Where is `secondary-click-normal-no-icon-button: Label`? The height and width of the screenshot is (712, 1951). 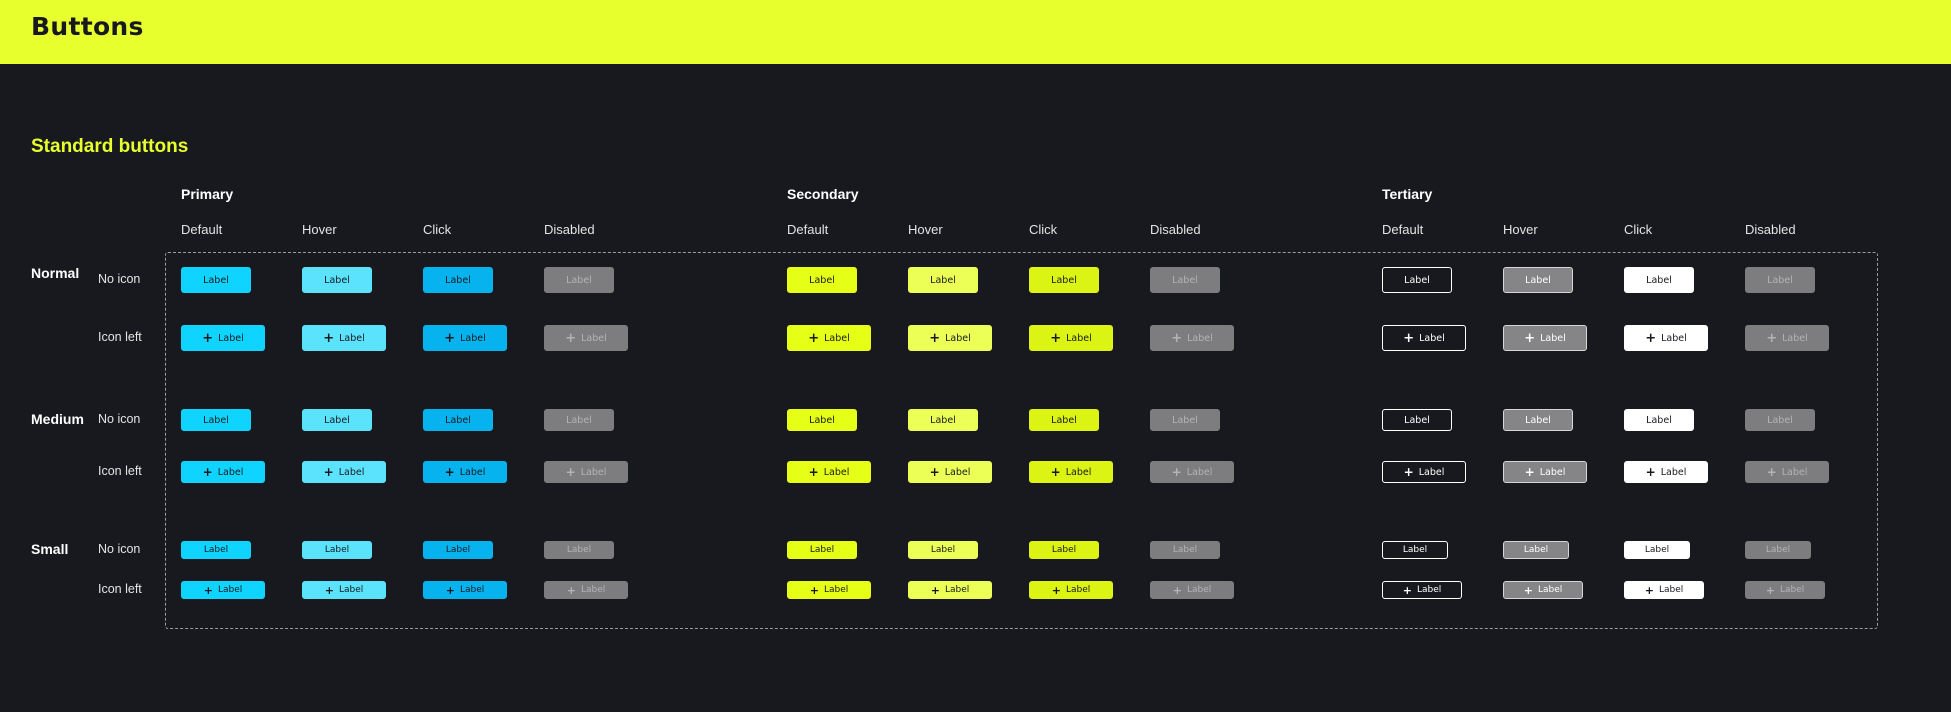 secondary-click-normal-no-icon-button: Label is located at coordinates (1064, 280).